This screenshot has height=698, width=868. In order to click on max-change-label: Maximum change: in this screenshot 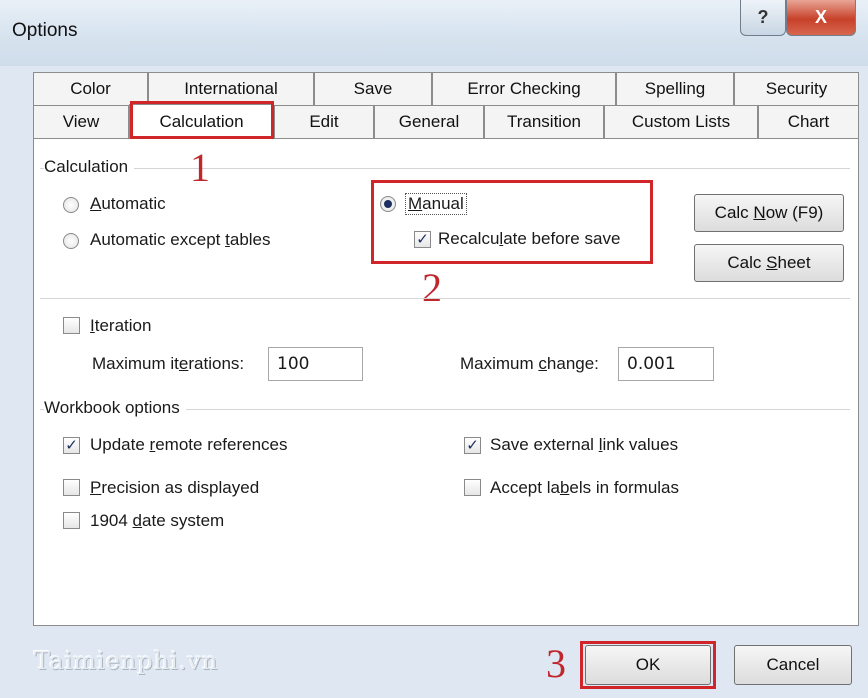, I will do `click(529, 363)`.